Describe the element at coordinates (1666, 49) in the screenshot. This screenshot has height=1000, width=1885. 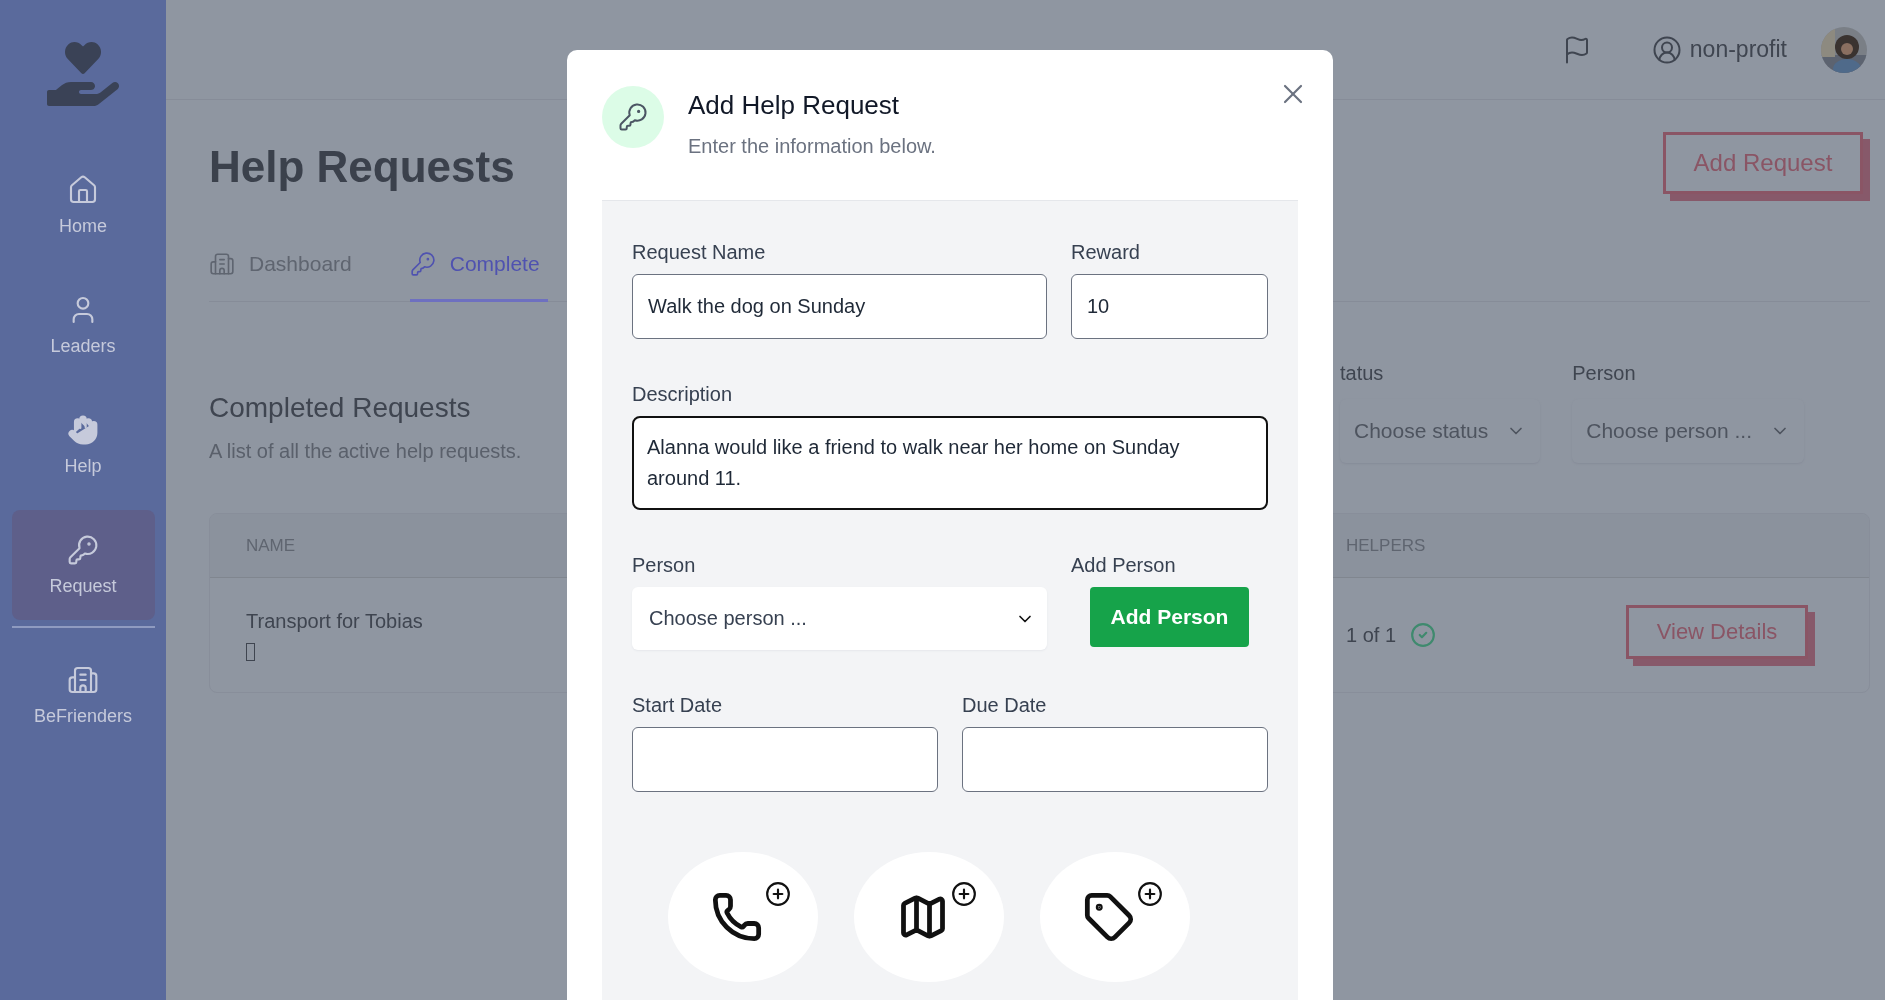
I see `user-circle-icon` at that location.